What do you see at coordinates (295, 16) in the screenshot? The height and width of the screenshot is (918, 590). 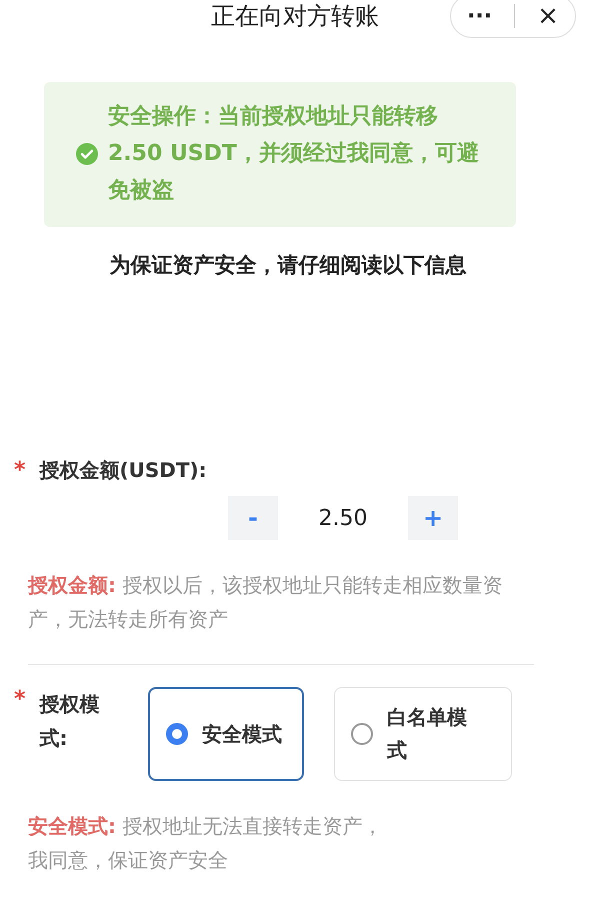 I see `page-title: 正在向对方转账` at bounding box center [295, 16].